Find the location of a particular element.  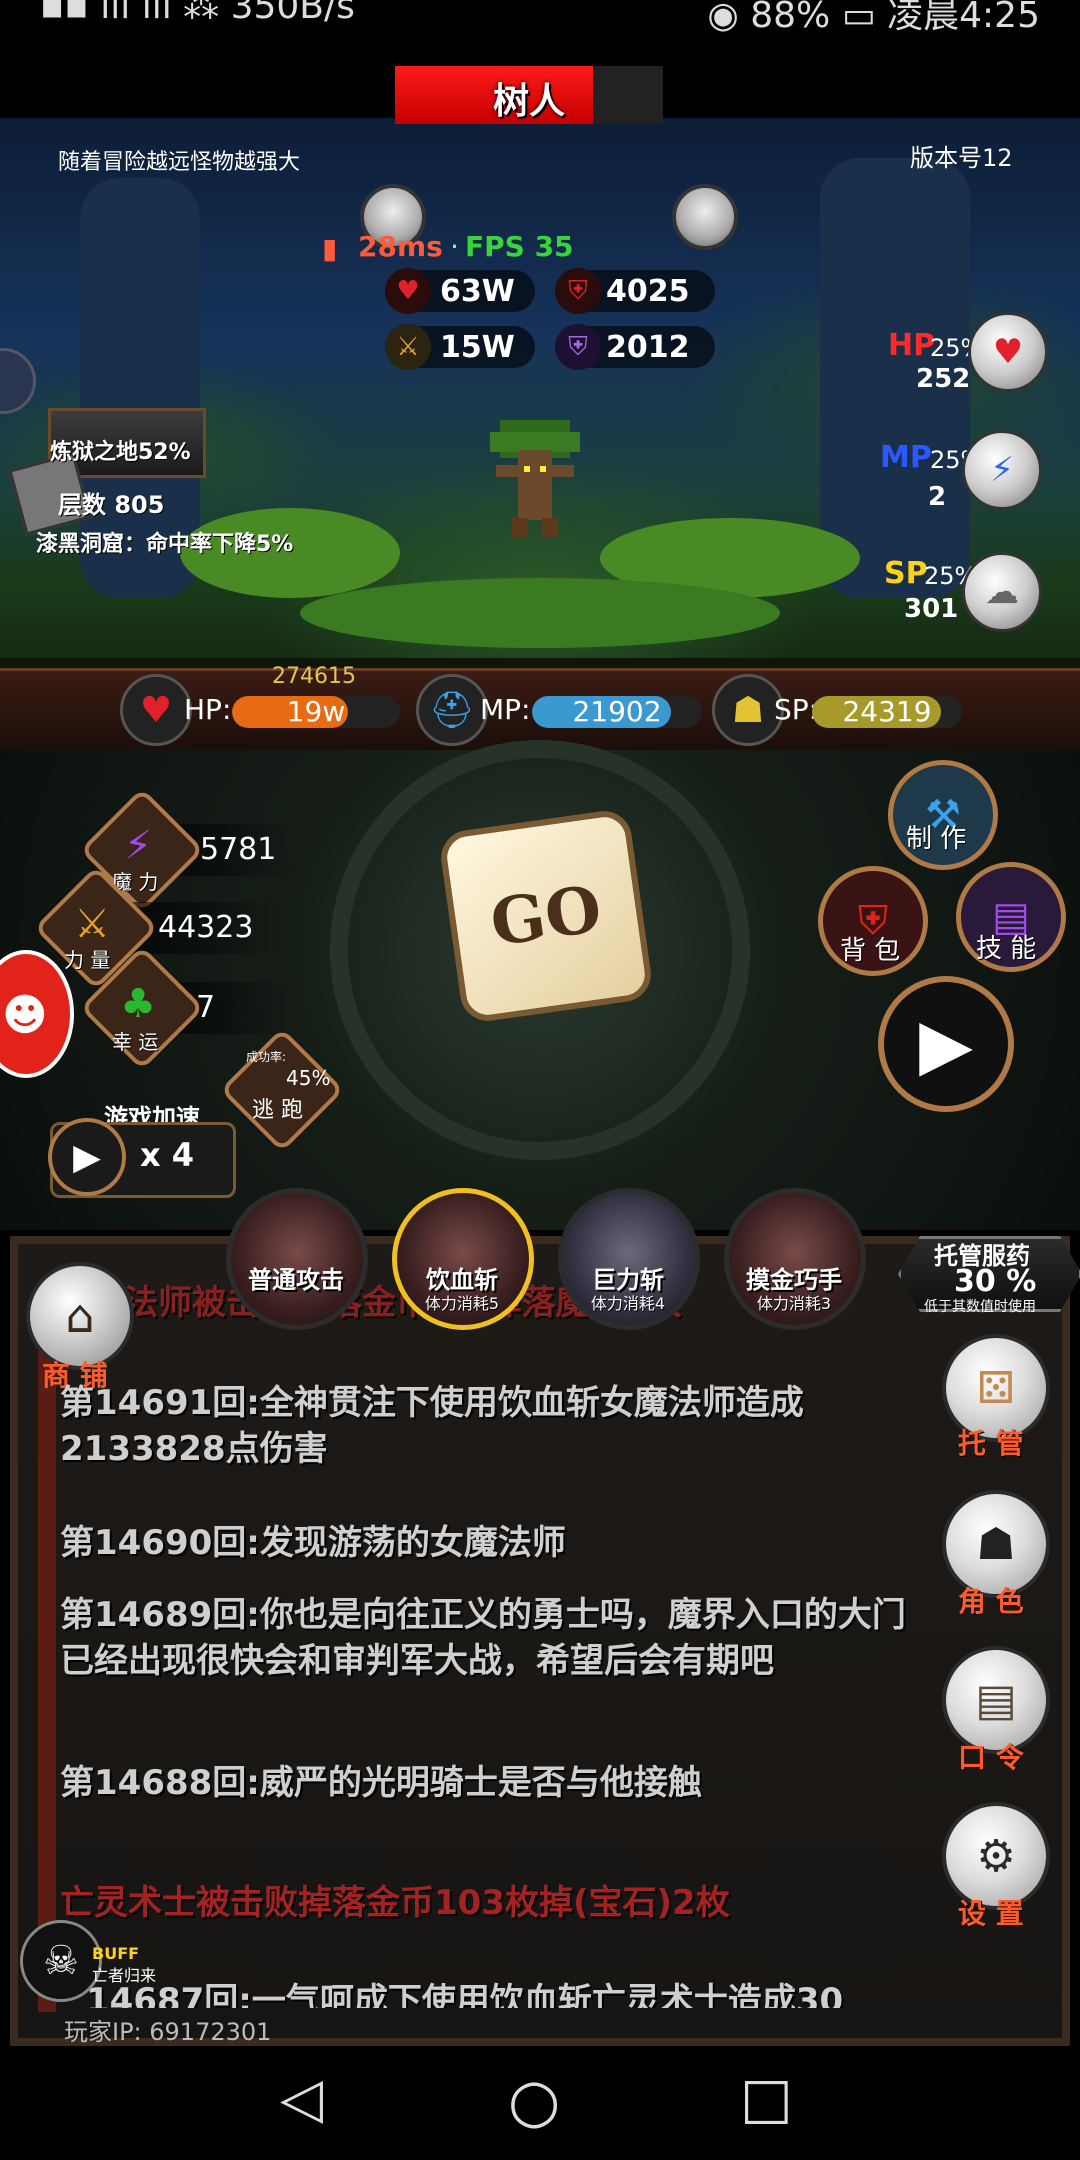

attr-value-strength: 44323 is located at coordinates (206, 927).